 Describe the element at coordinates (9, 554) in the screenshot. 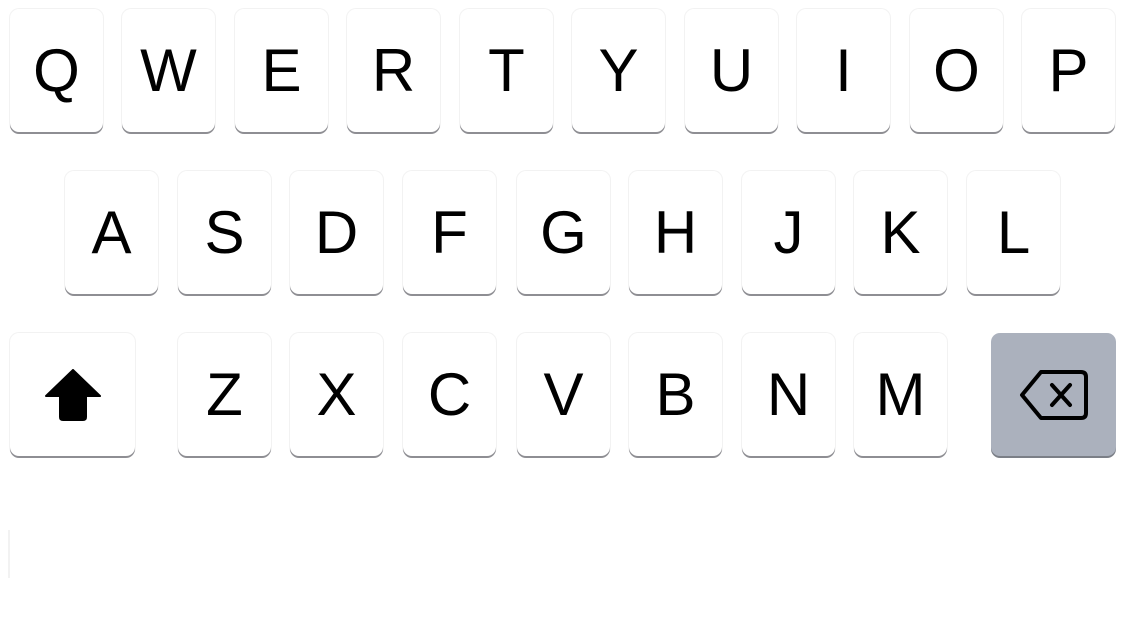

I see `bottom-edge-divider` at that location.